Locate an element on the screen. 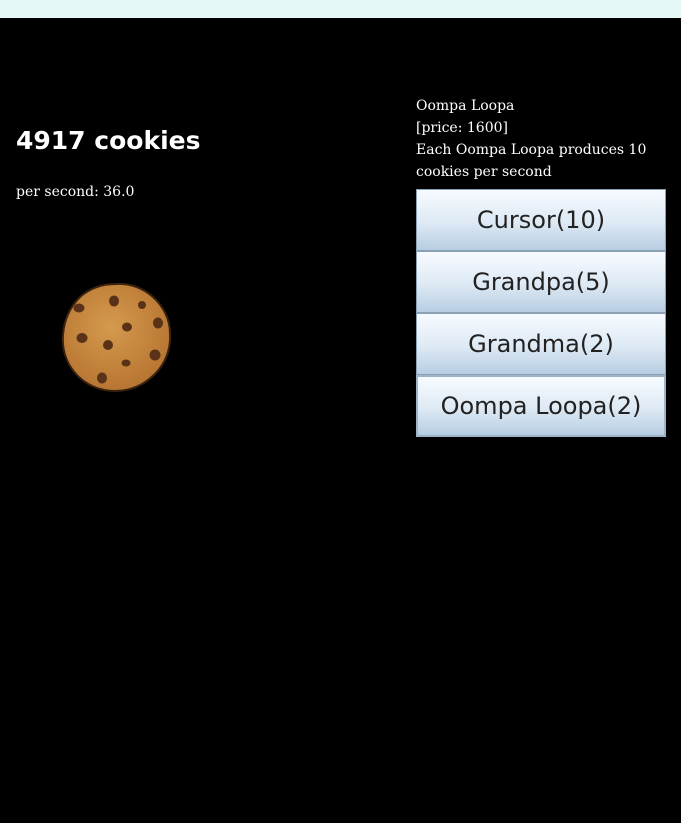  buy-grandpa-button: Grandpa(5) is located at coordinates (541, 282).